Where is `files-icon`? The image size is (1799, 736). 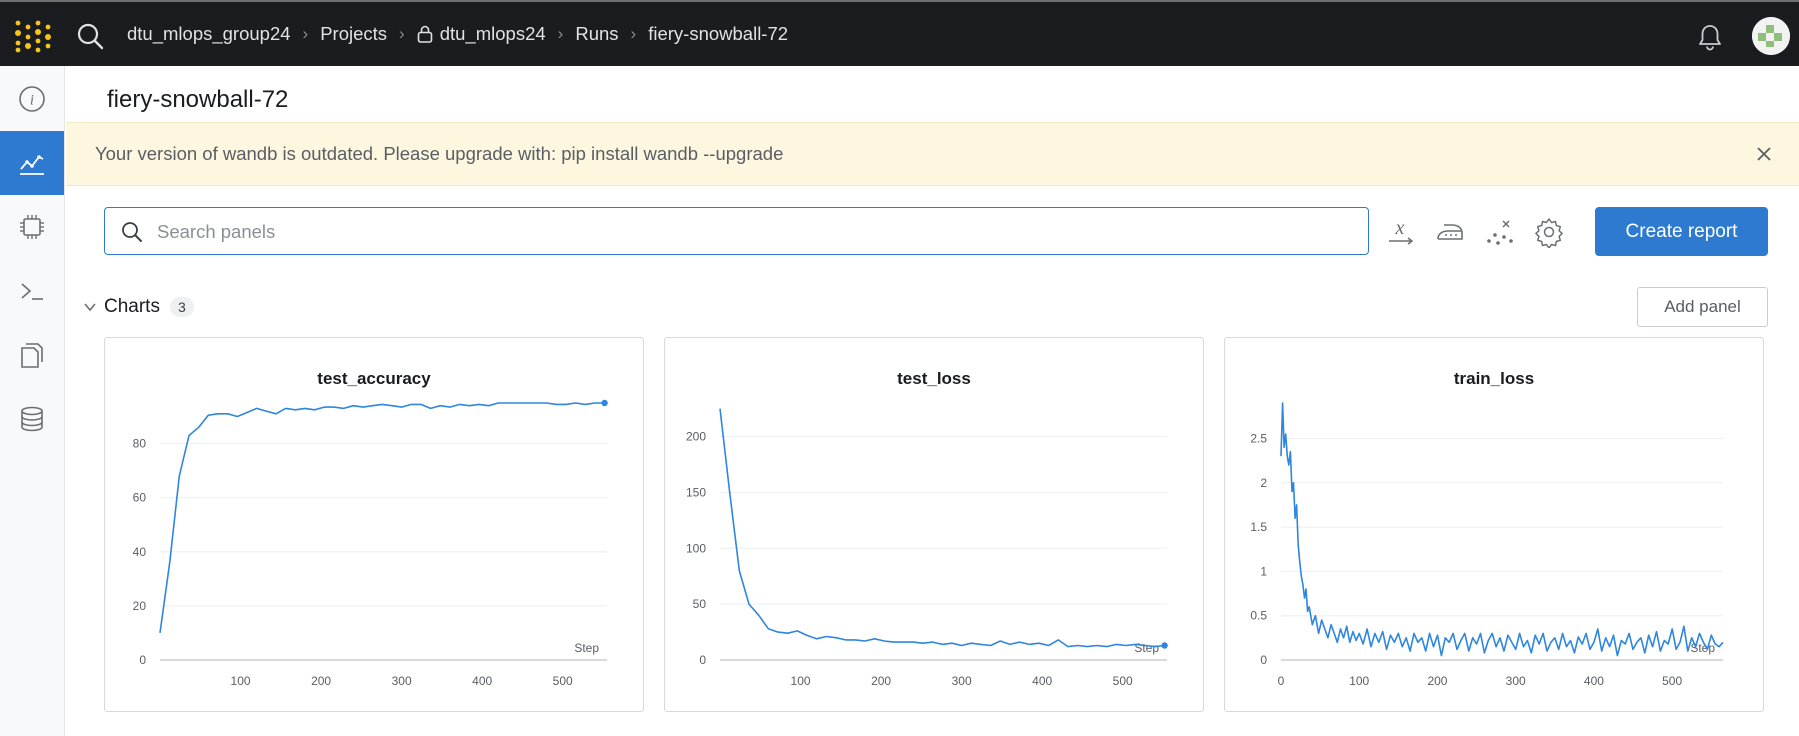
files-icon is located at coordinates (32, 355).